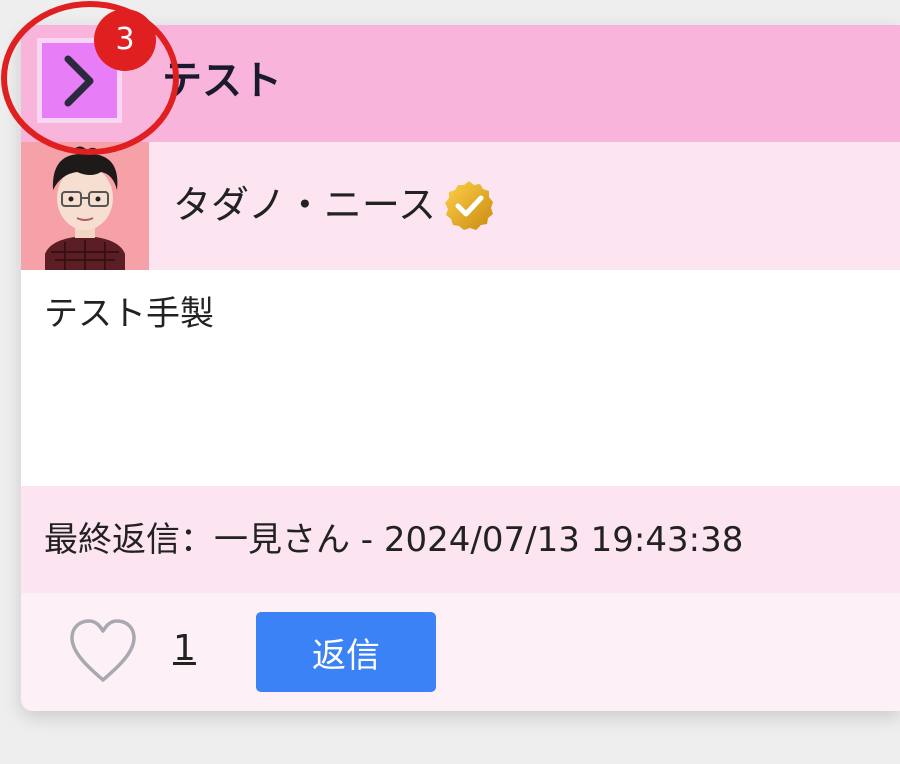 The image size is (900, 764). I want to click on last-reply-bar: 最終返信：一見さん - 2024/07/13 19:43:38, so click(460, 539).